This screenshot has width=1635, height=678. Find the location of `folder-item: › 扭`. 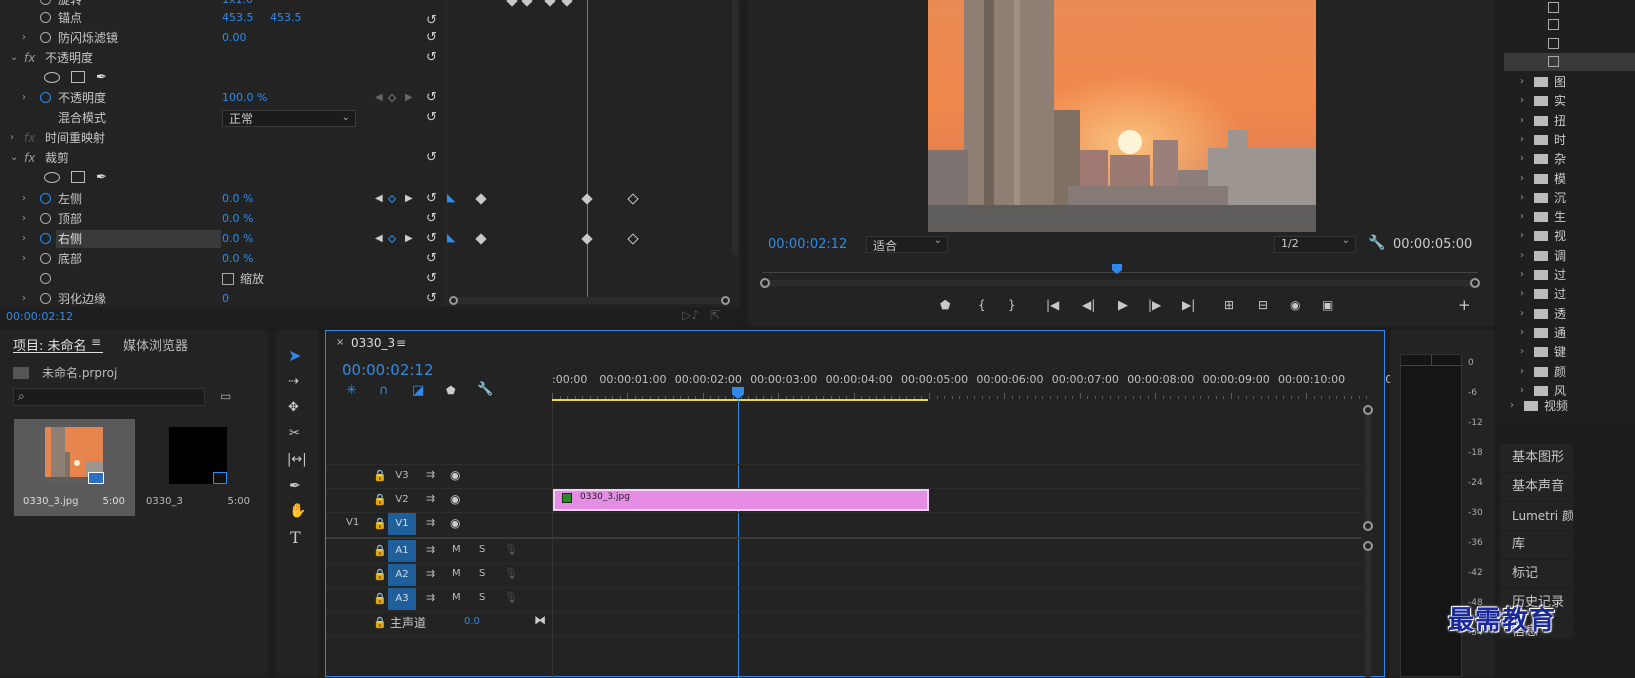

folder-item: › 扭 is located at coordinates (1567, 121).